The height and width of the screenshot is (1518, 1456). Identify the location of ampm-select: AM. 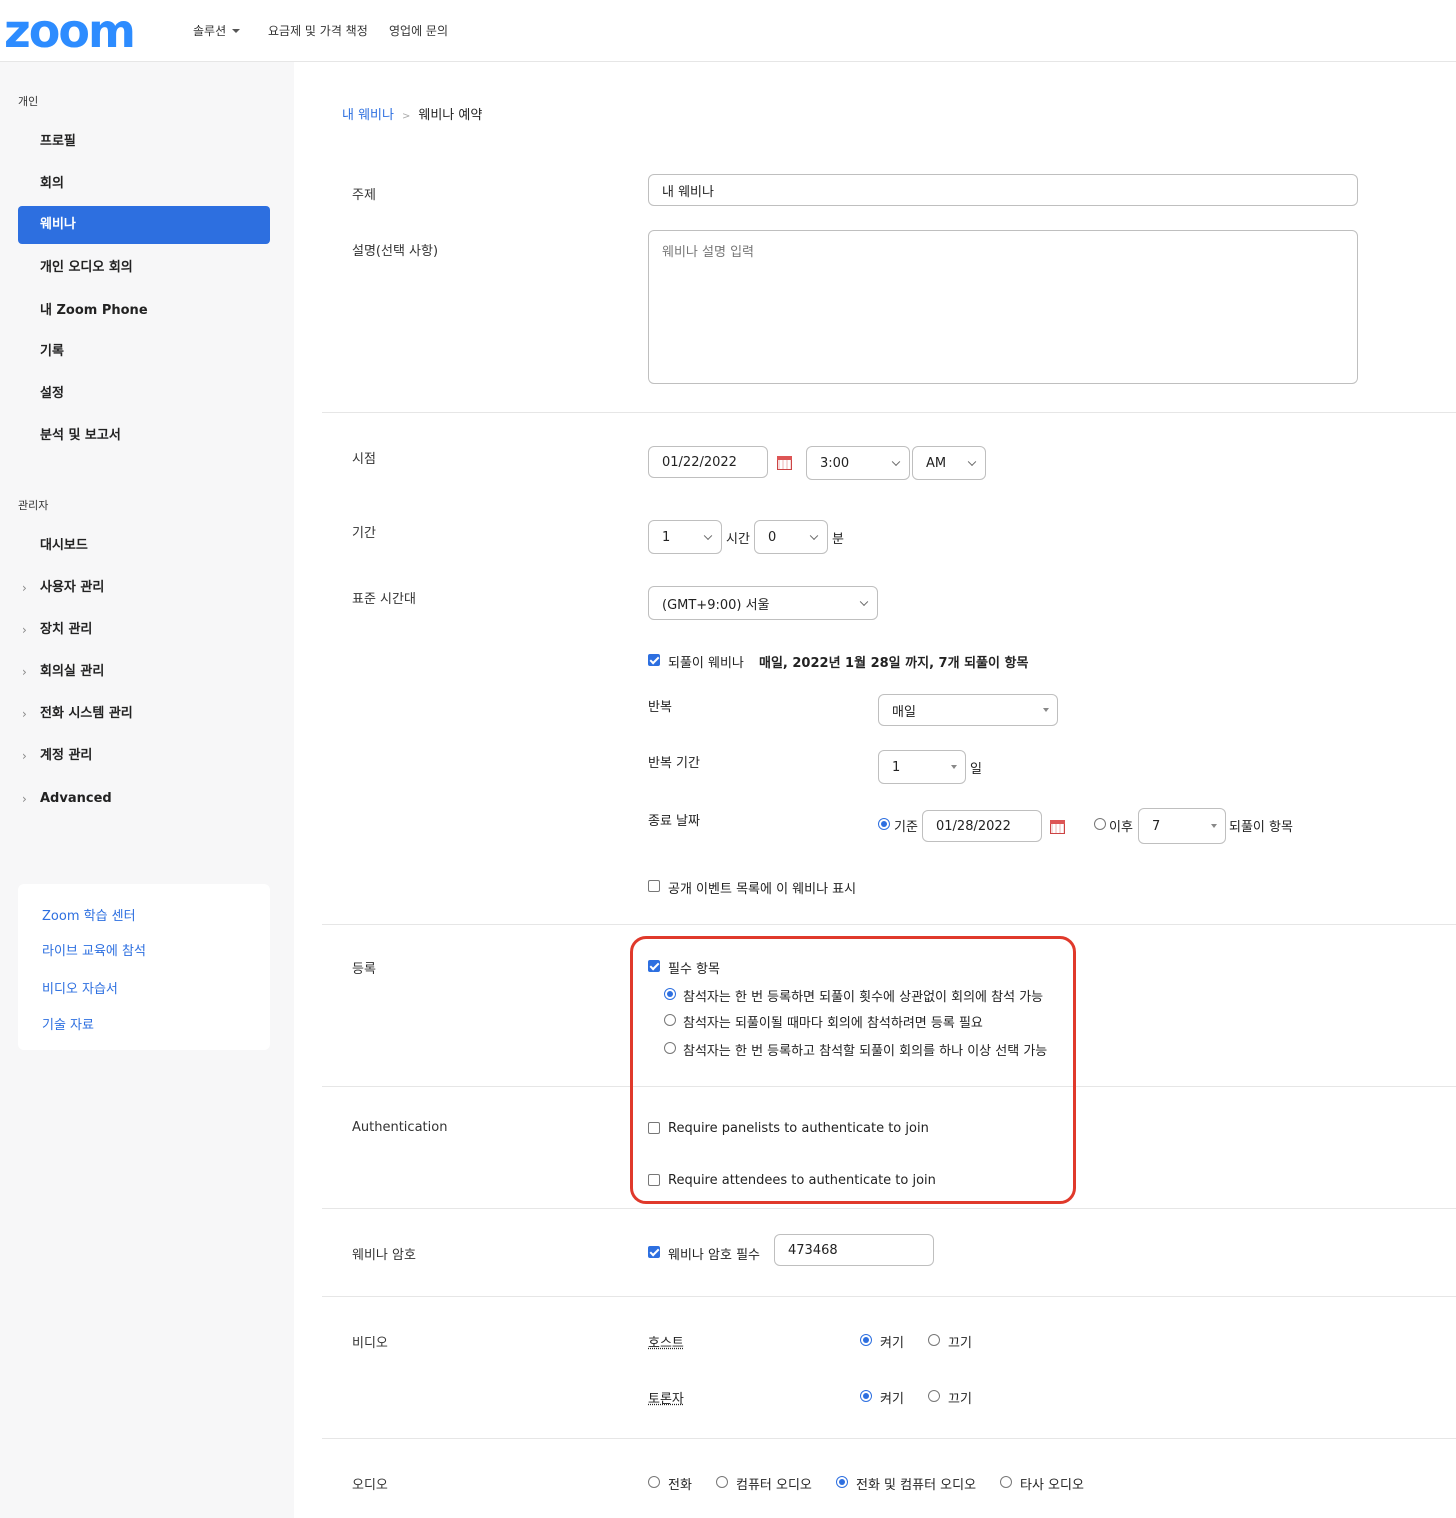
(949, 463).